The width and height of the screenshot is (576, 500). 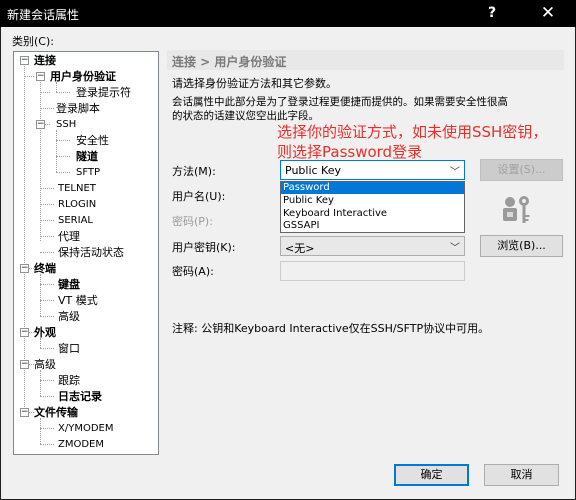 I want to click on tree-item-xymodem: X/YMODEM, so click(x=85, y=429).